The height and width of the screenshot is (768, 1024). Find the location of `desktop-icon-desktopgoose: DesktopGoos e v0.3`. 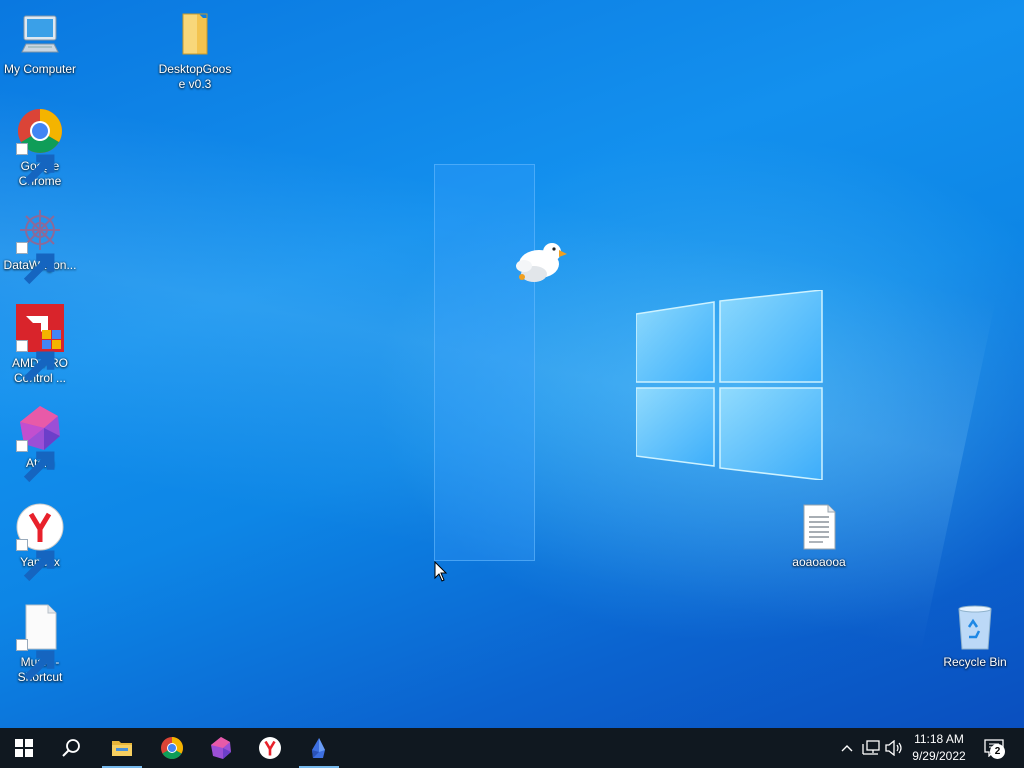

desktop-icon-desktopgoose: DesktopGoos e v0.3 is located at coordinates (195, 51).